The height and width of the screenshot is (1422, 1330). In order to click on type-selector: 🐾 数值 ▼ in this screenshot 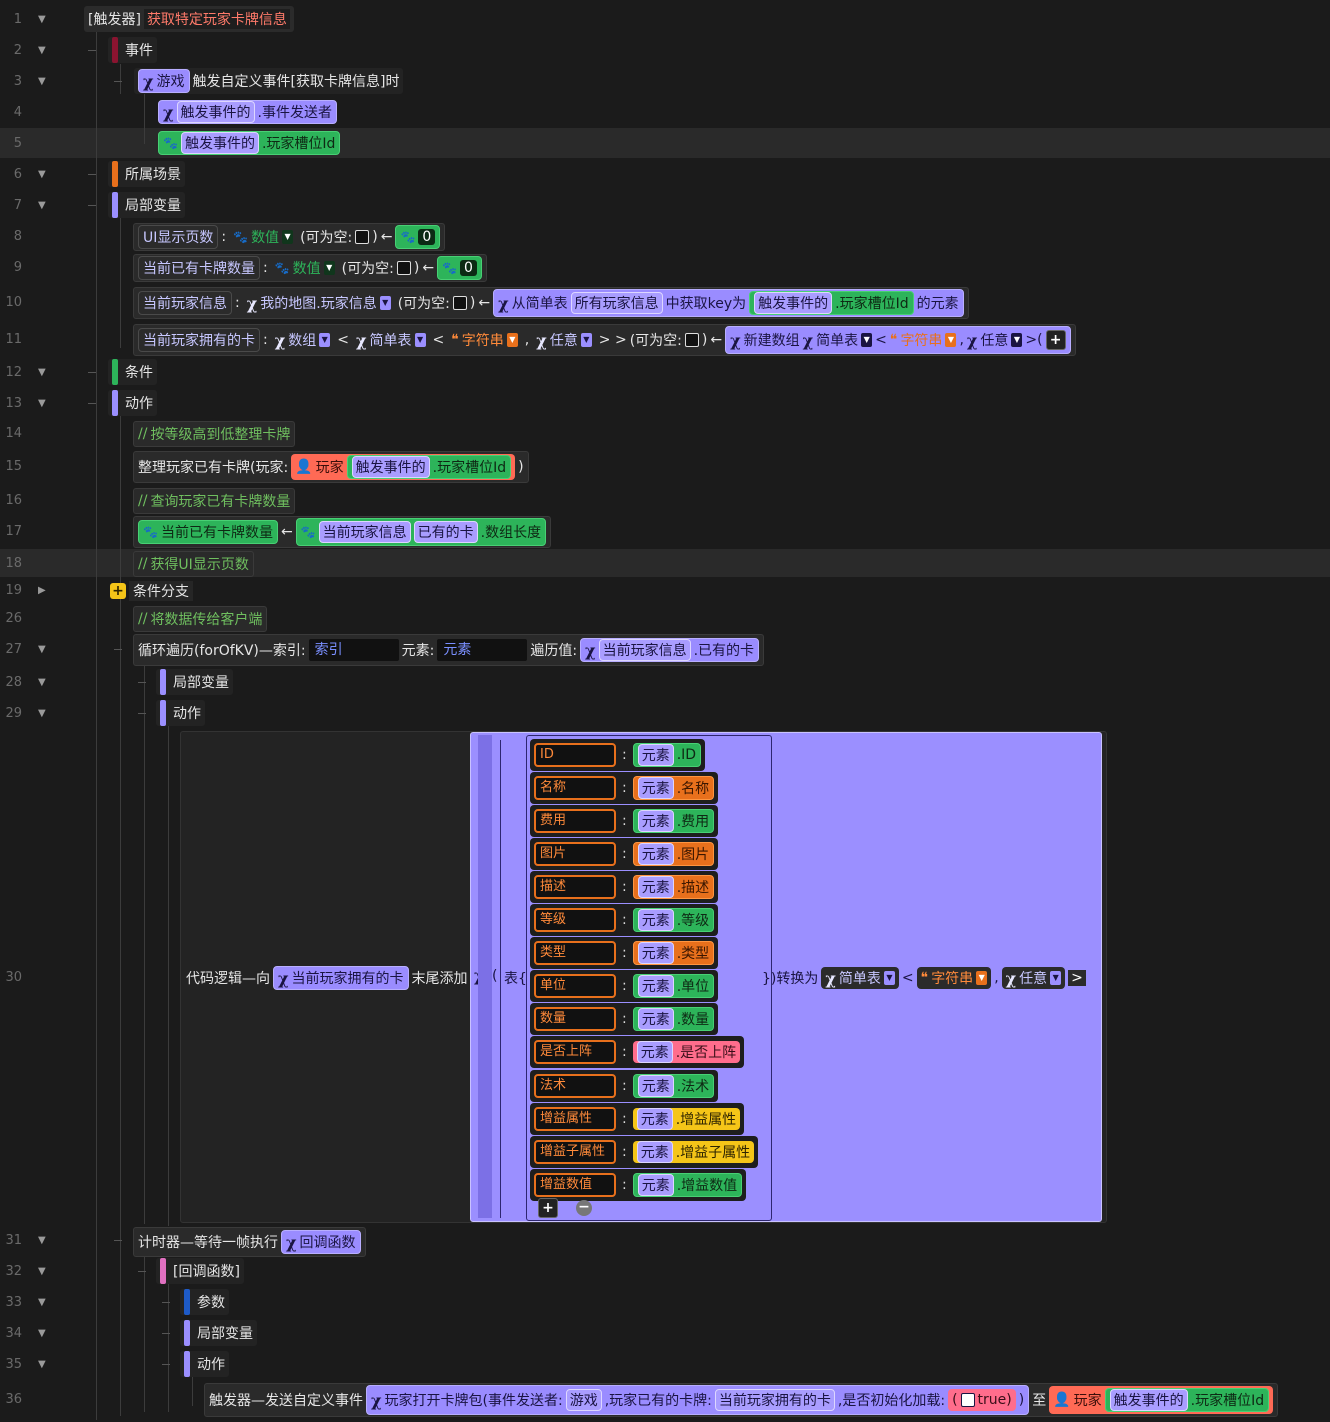, I will do `click(263, 237)`.